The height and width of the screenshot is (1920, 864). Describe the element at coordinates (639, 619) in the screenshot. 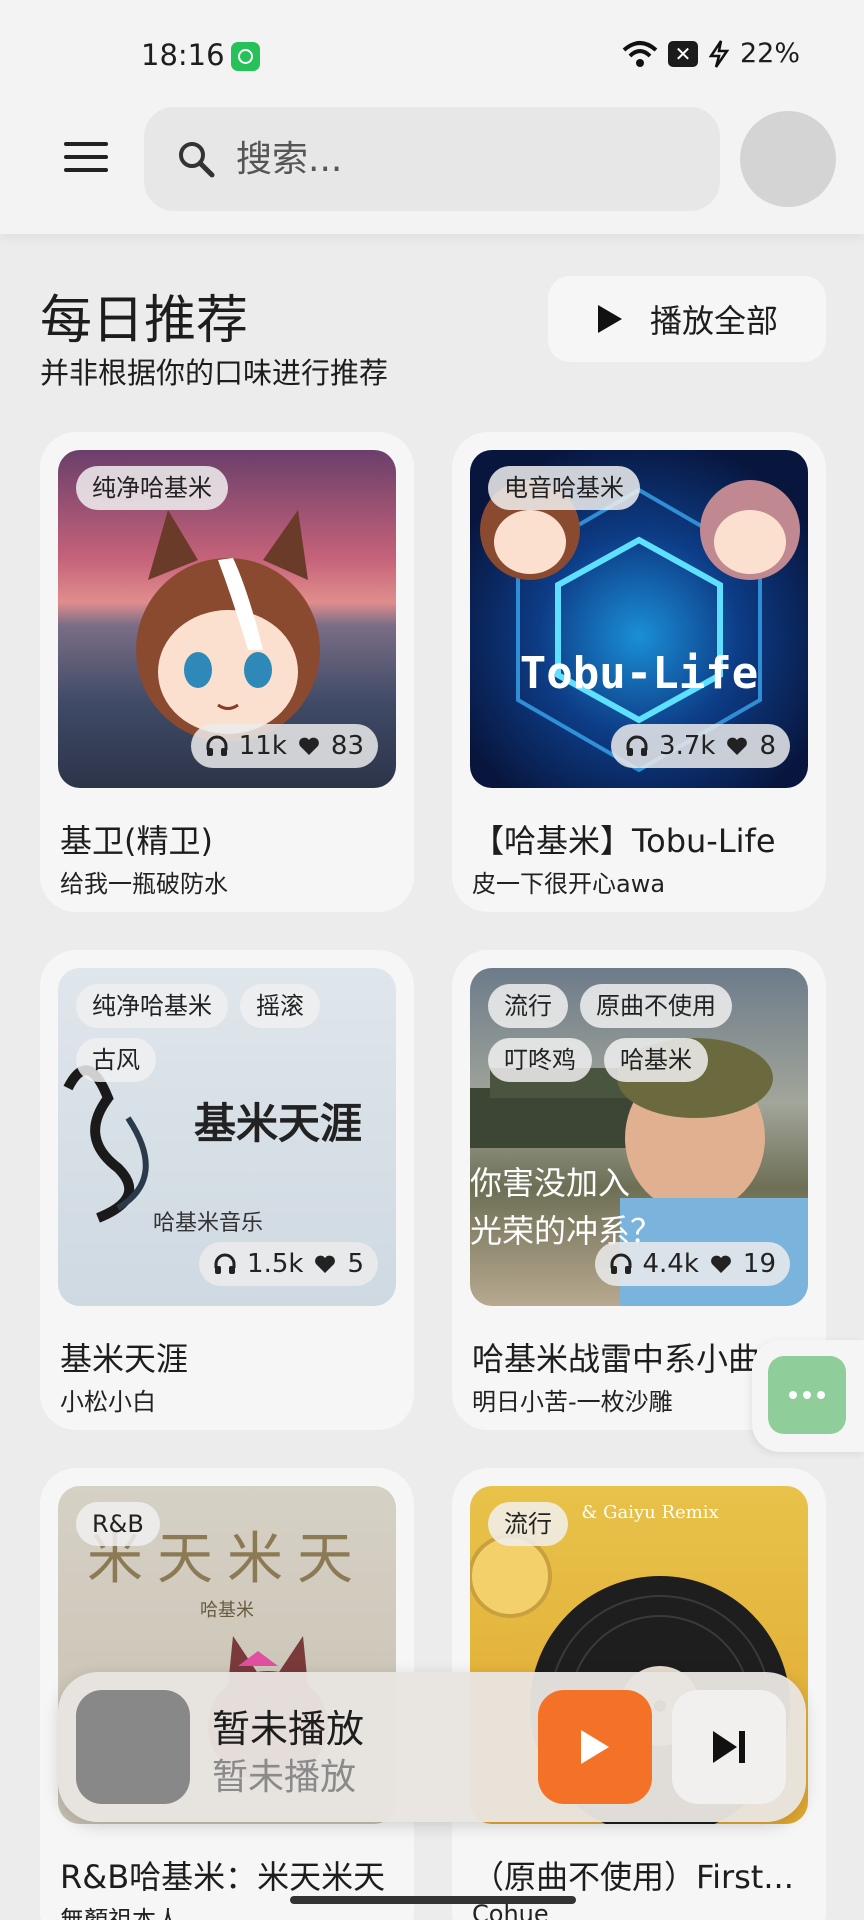

I see `cover-image: Tobu-Life 电音哈基米 3.7k 8` at that location.